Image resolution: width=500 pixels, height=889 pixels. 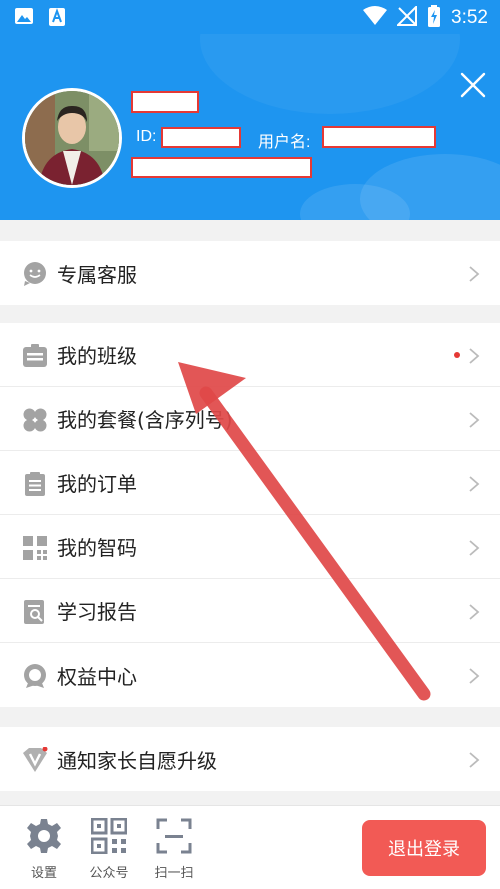 What do you see at coordinates (109, 873) in the screenshot?
I see `official-account-label: 公众号` at bounding box center [109, 873].